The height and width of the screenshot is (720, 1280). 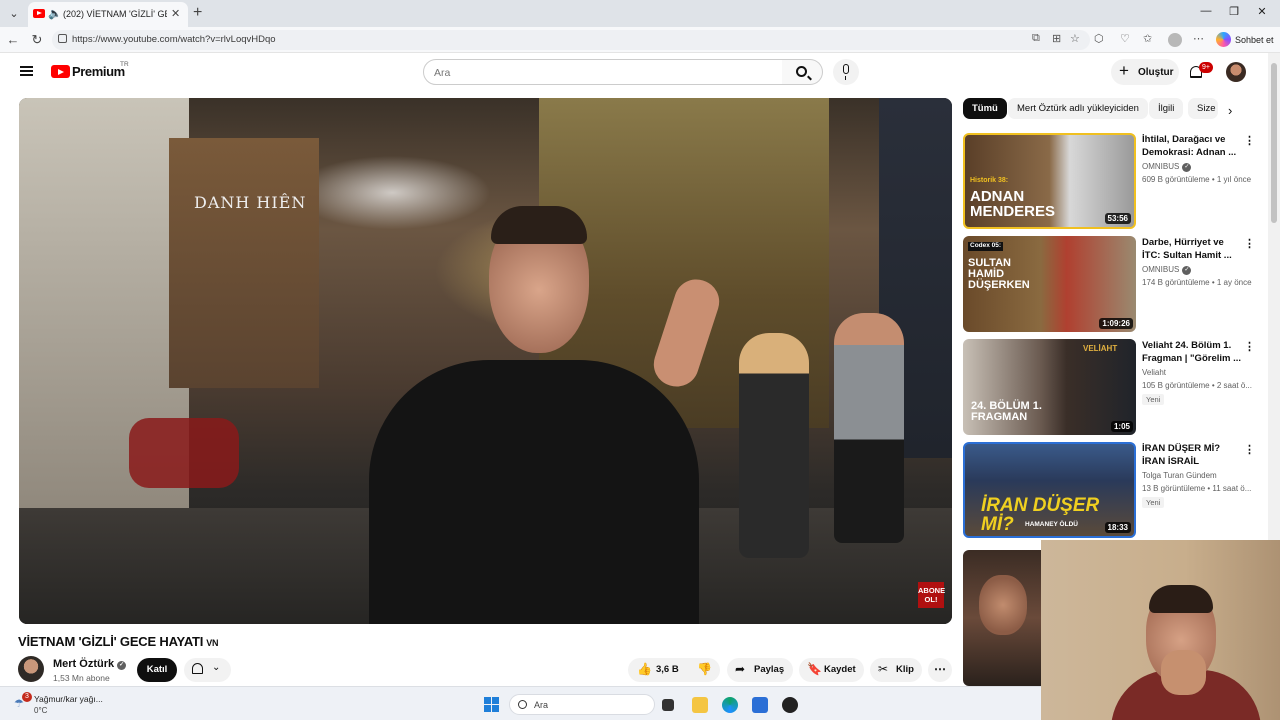 What do you see at coordinates (1036, 38) in the screenshot?
I see `translate-icon: ⧉` at bounding box center [1036, 38].